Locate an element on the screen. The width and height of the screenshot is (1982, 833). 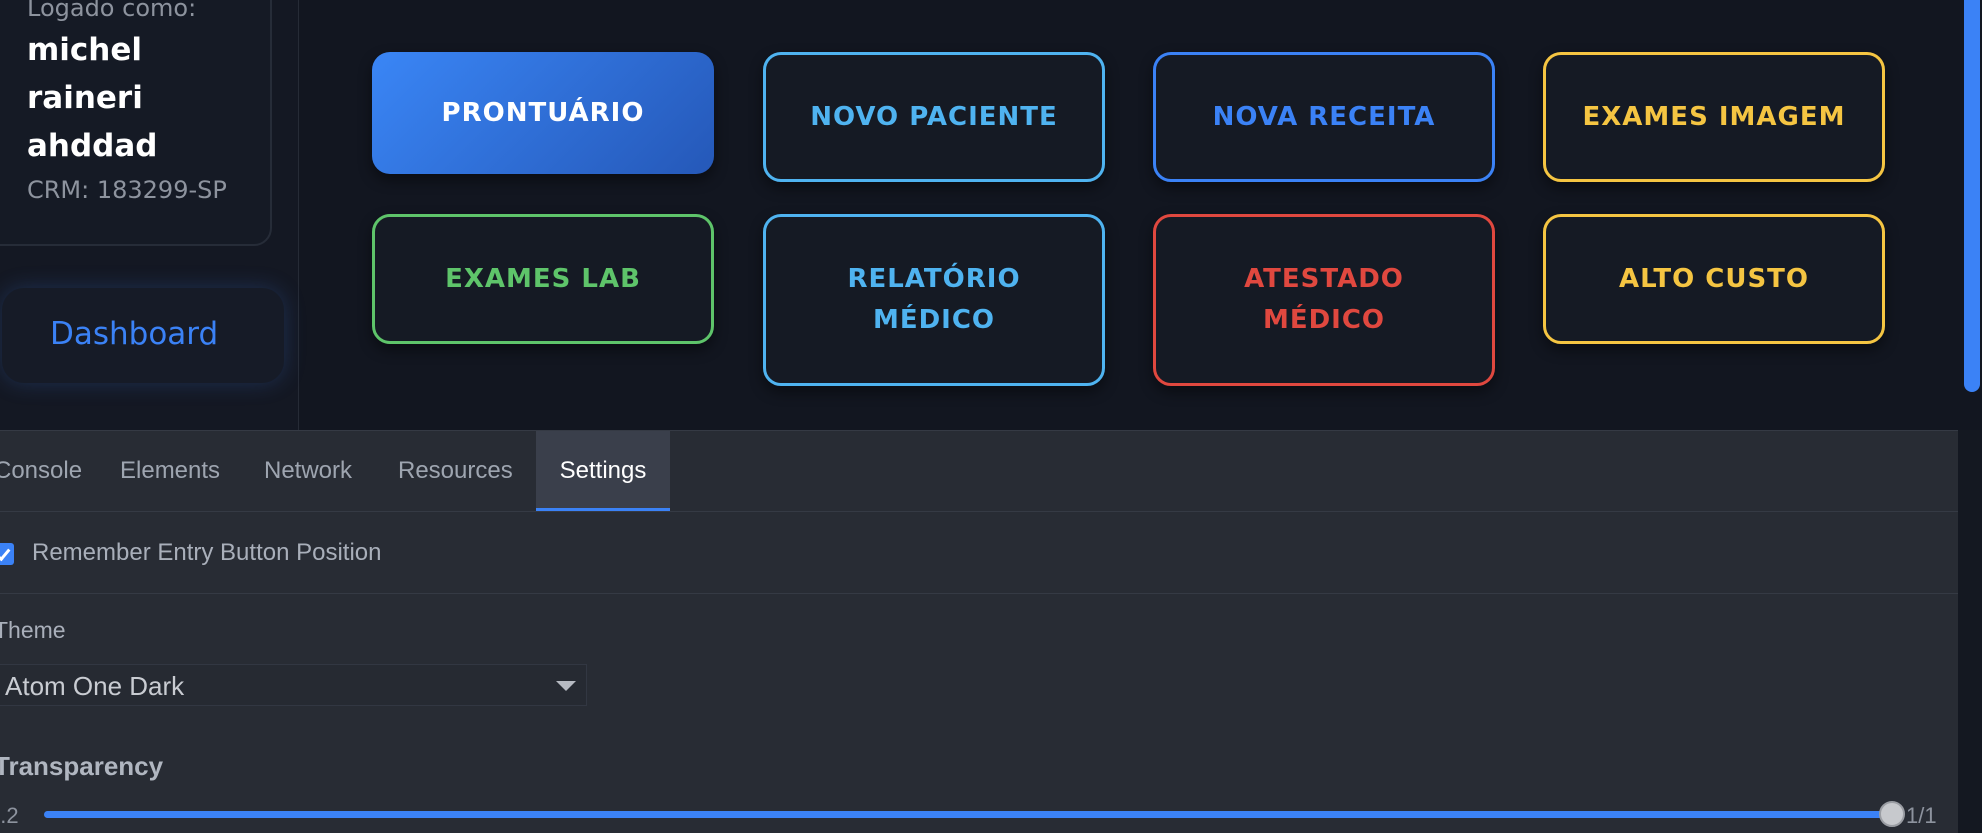
novo-paciente-button: NOVO PACIENTE is located at coordinates (934, 117).